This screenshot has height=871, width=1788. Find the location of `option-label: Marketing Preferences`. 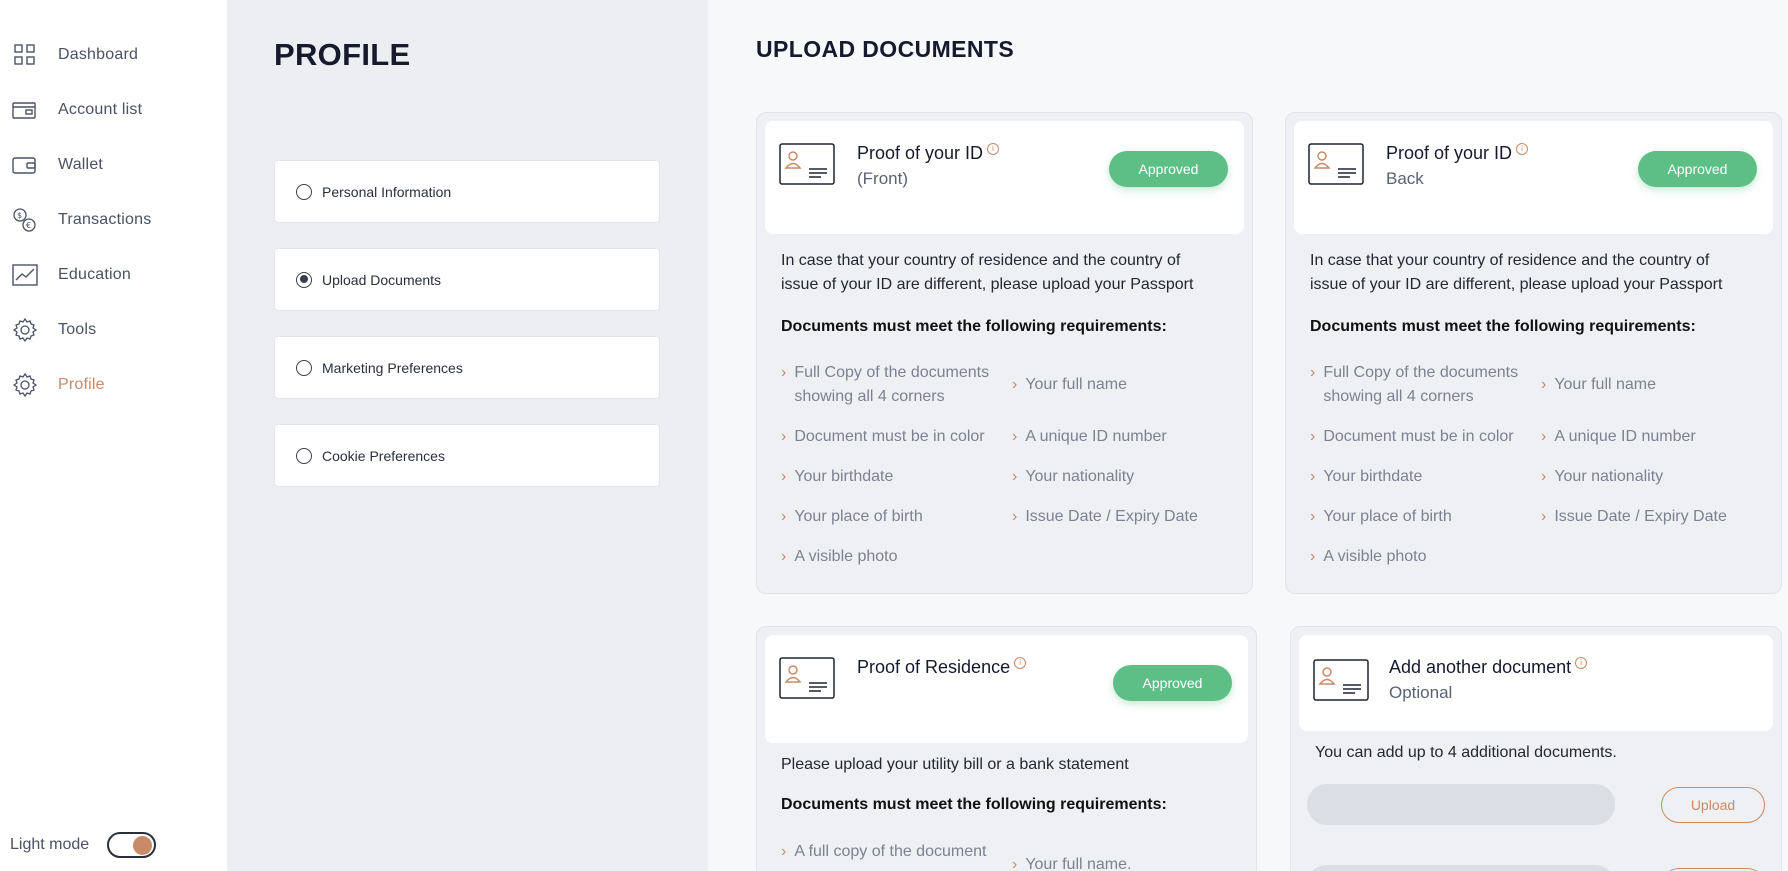

option-label: Marketing Preferences is located at coordinates (392, 367).